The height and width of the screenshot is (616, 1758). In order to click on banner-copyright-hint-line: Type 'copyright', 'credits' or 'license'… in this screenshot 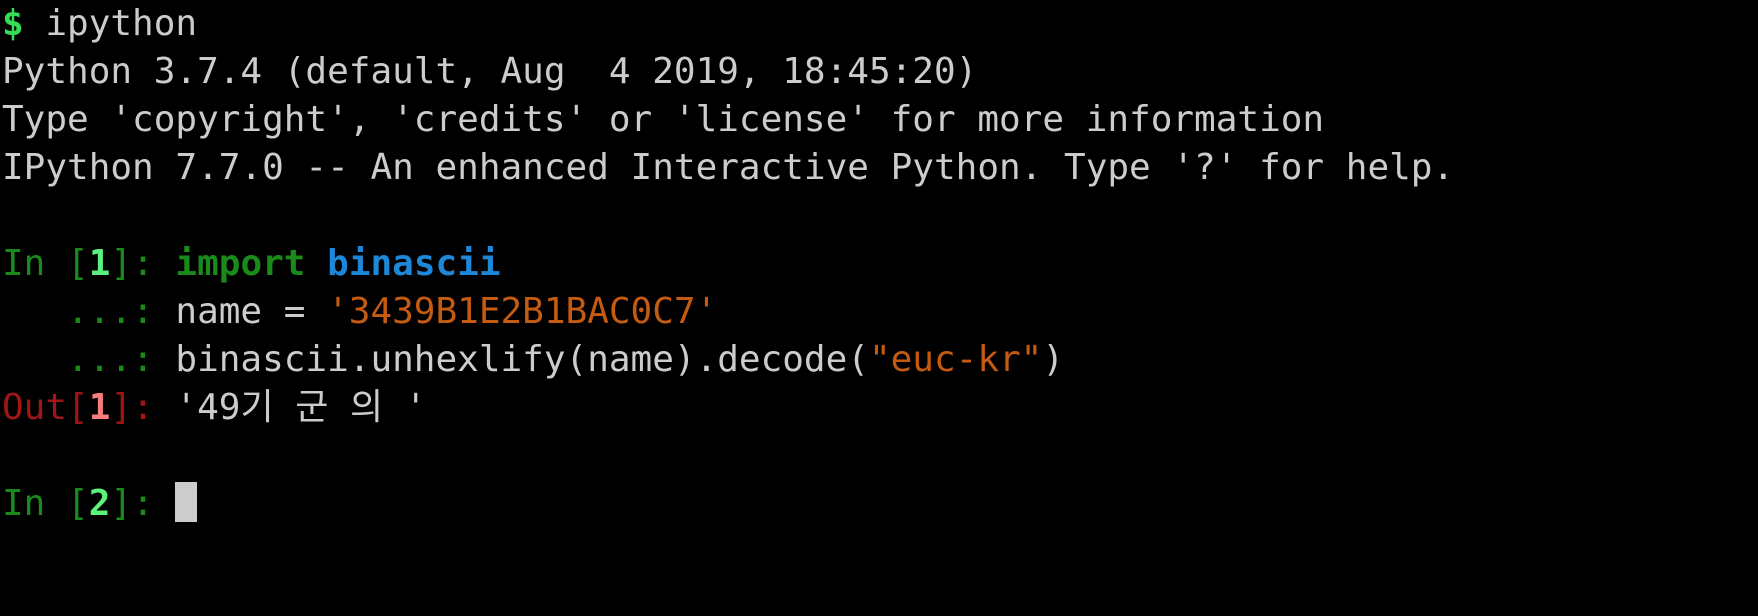, I will do `click(879, 120)`.